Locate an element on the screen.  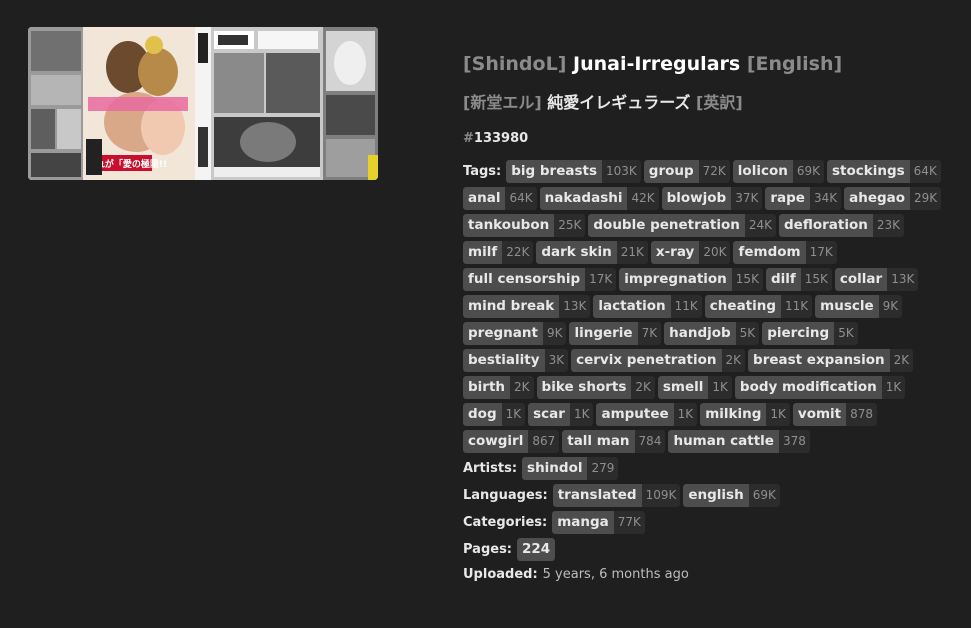
tag-name: mind break is located at coordinates (511, 306).